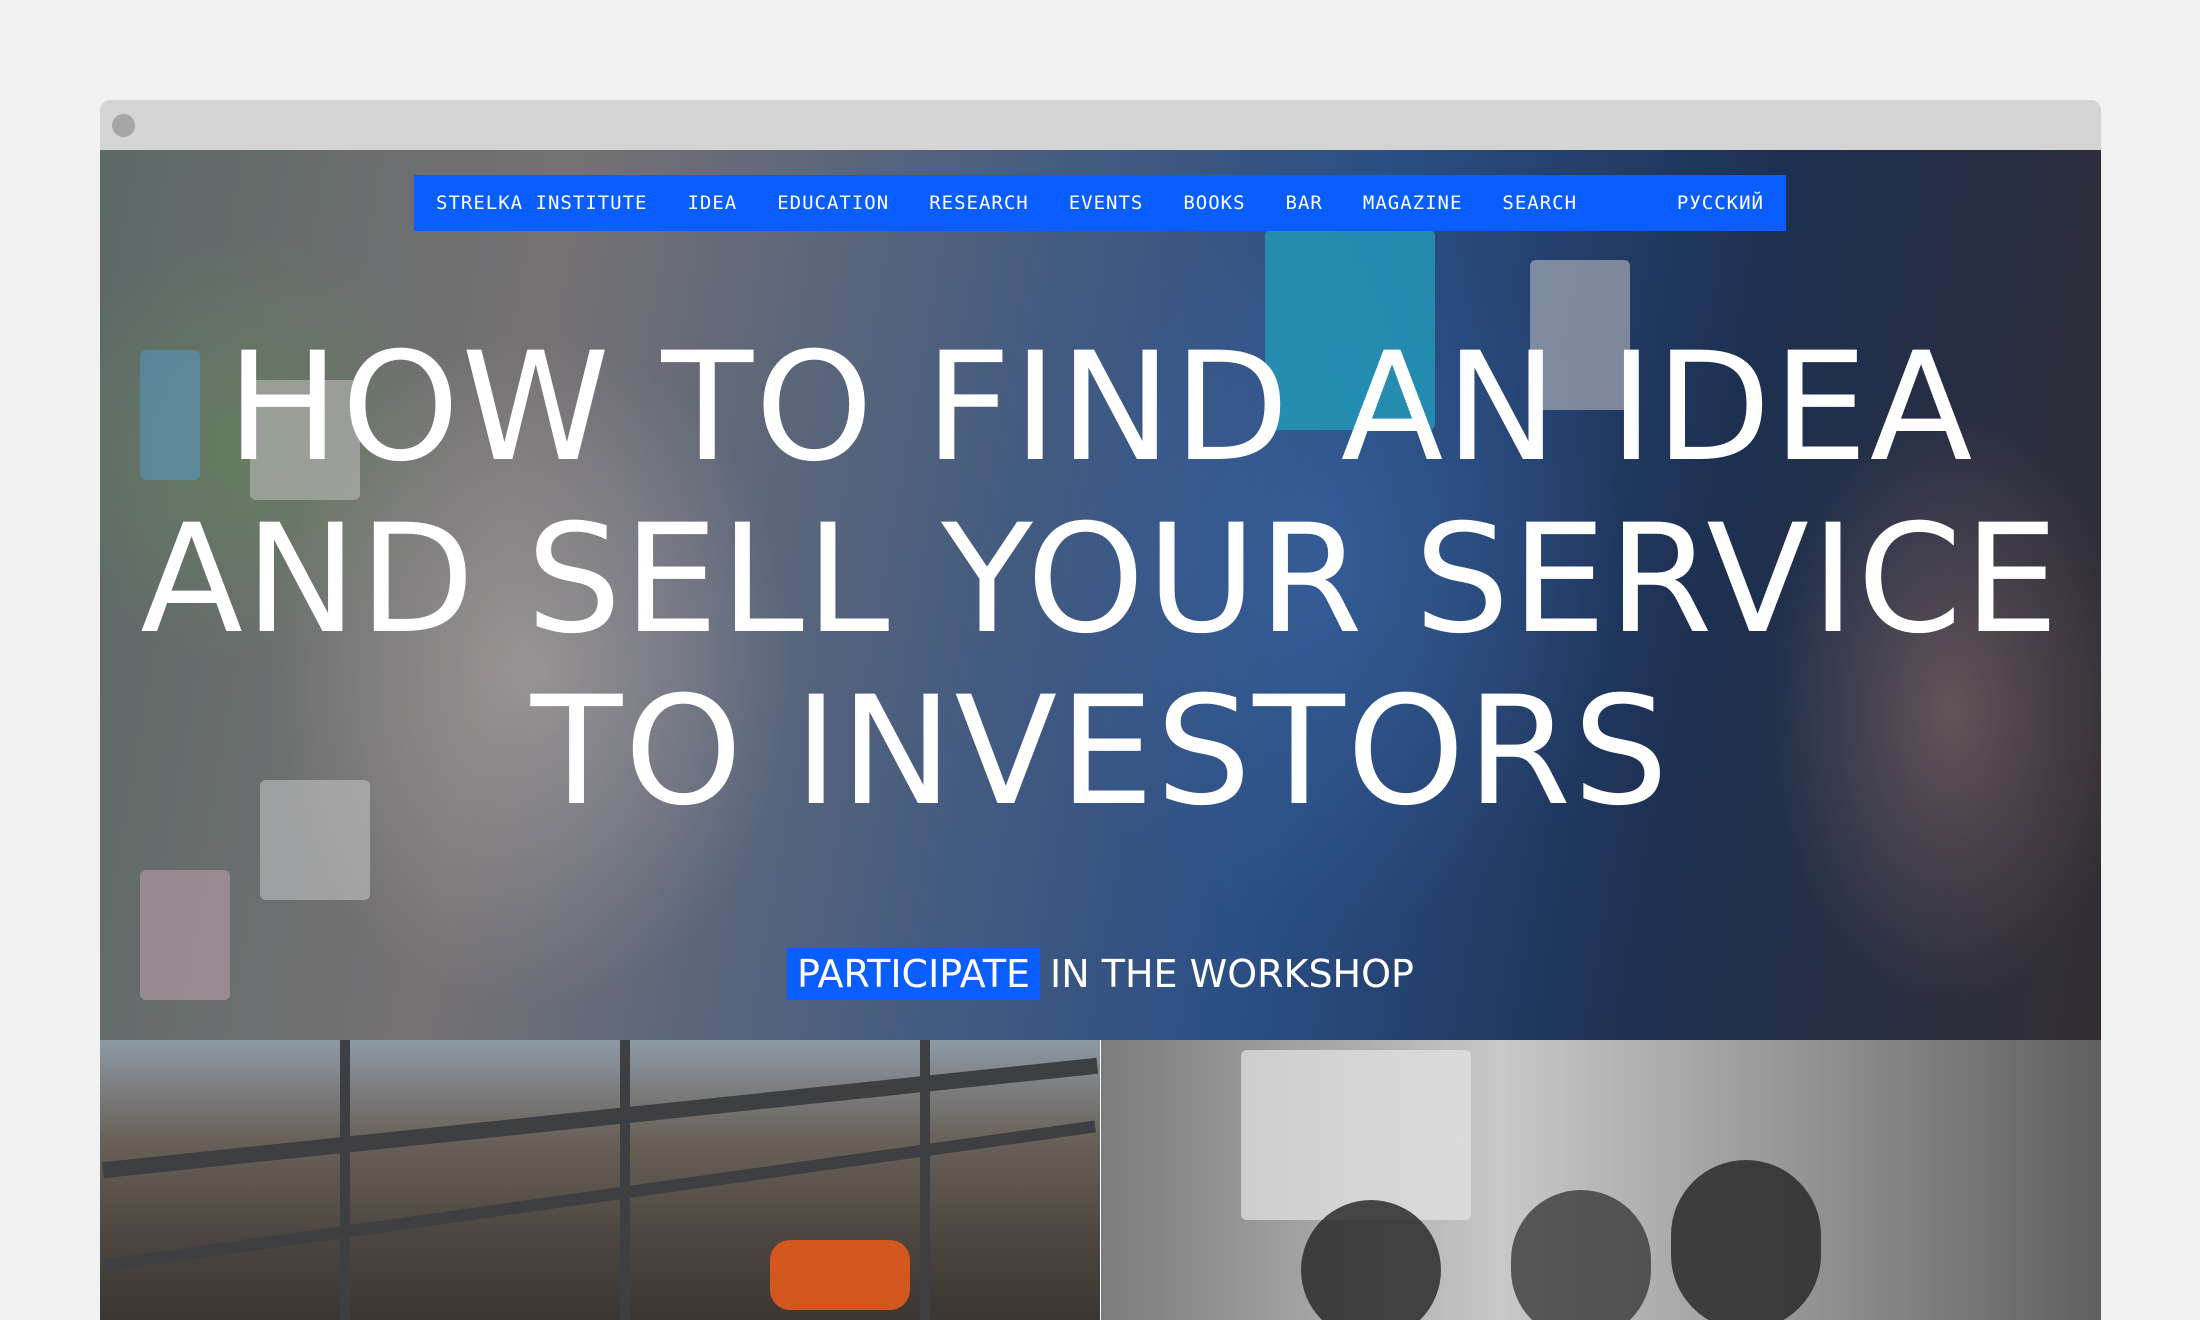 The image size is (2200, 1320). Describe the element at coordinates (1214, 203) in the screenshot. I see `nav-books: BOOKS` at that location.